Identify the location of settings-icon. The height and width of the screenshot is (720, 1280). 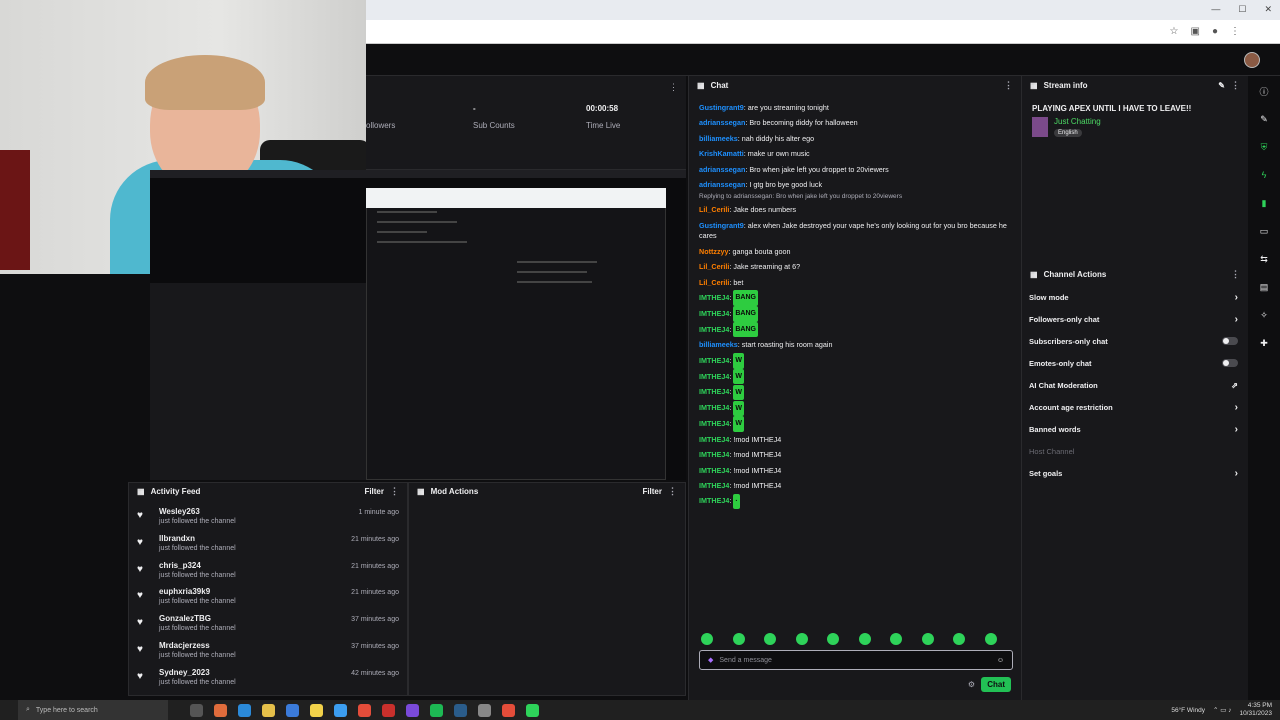
(484, 710).